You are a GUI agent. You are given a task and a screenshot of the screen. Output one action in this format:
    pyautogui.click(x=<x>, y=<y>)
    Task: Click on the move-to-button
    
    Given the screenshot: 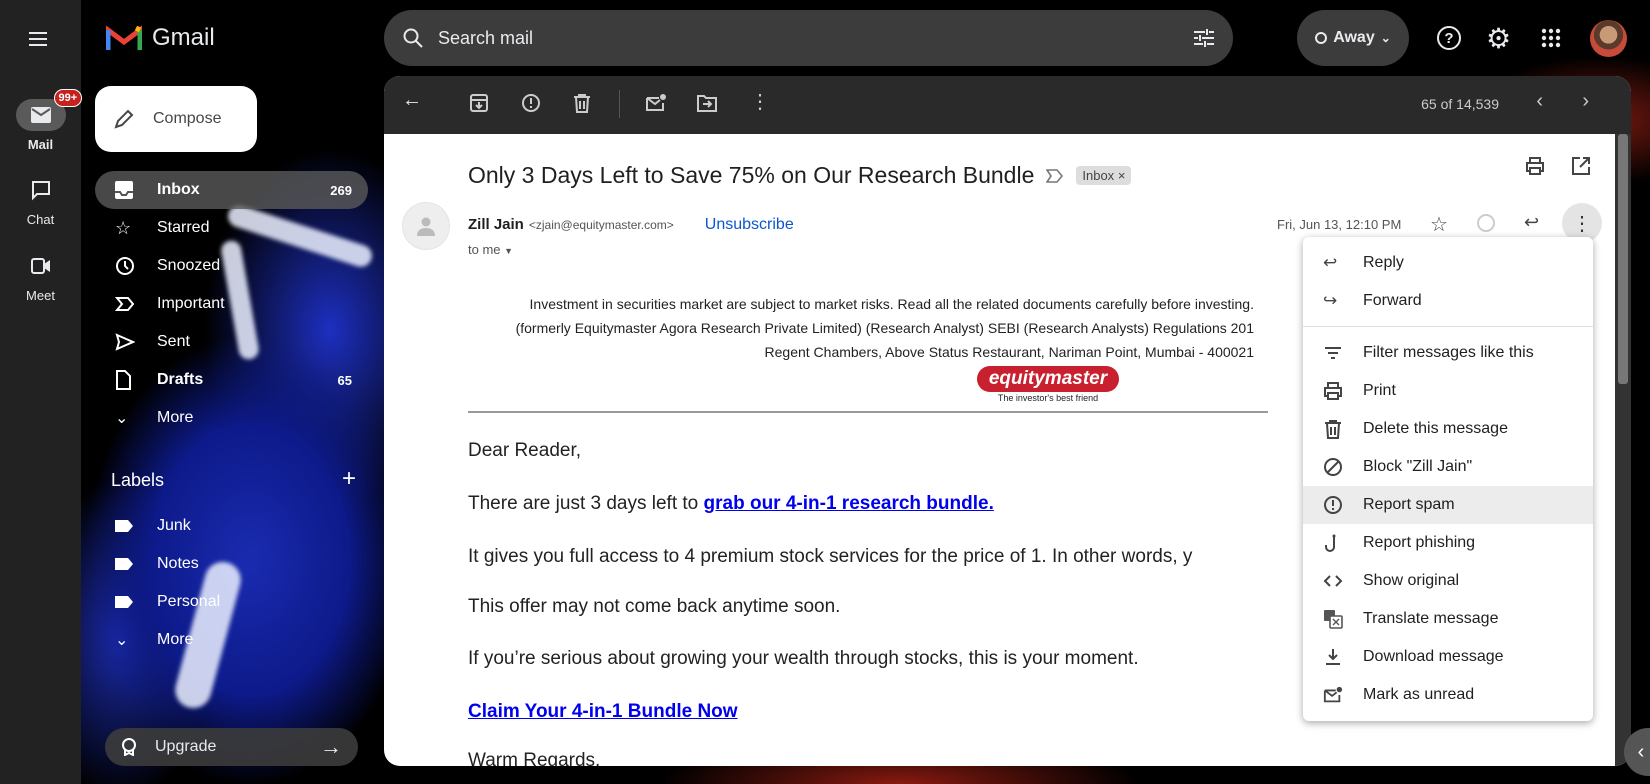 What is the action you would take?
    pyautogui.click(x=707, y=103)
    